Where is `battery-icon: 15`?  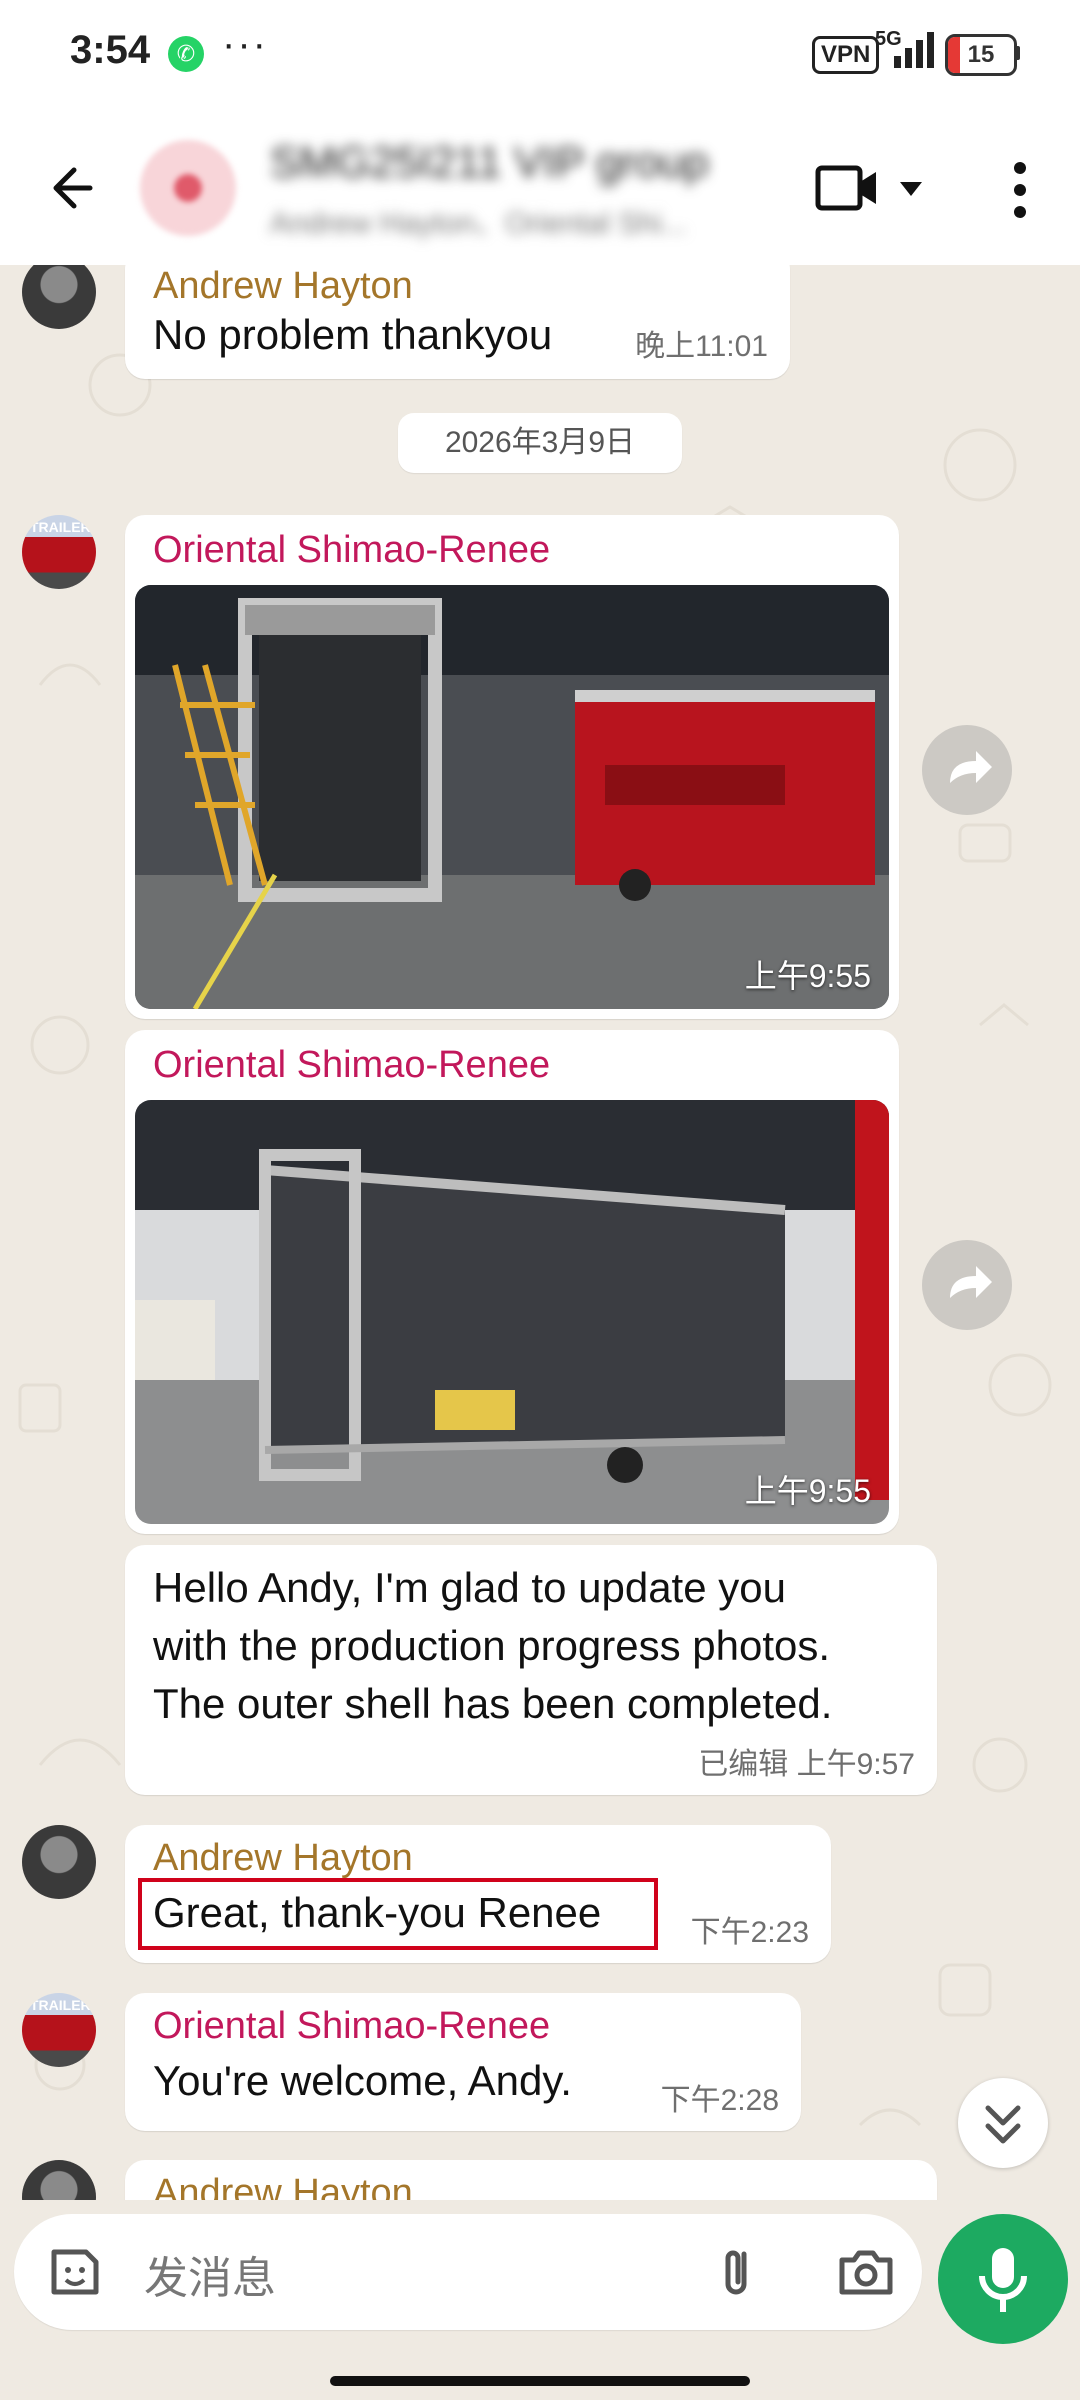
battery-icon: 15 is located at coordinates (981, 55).